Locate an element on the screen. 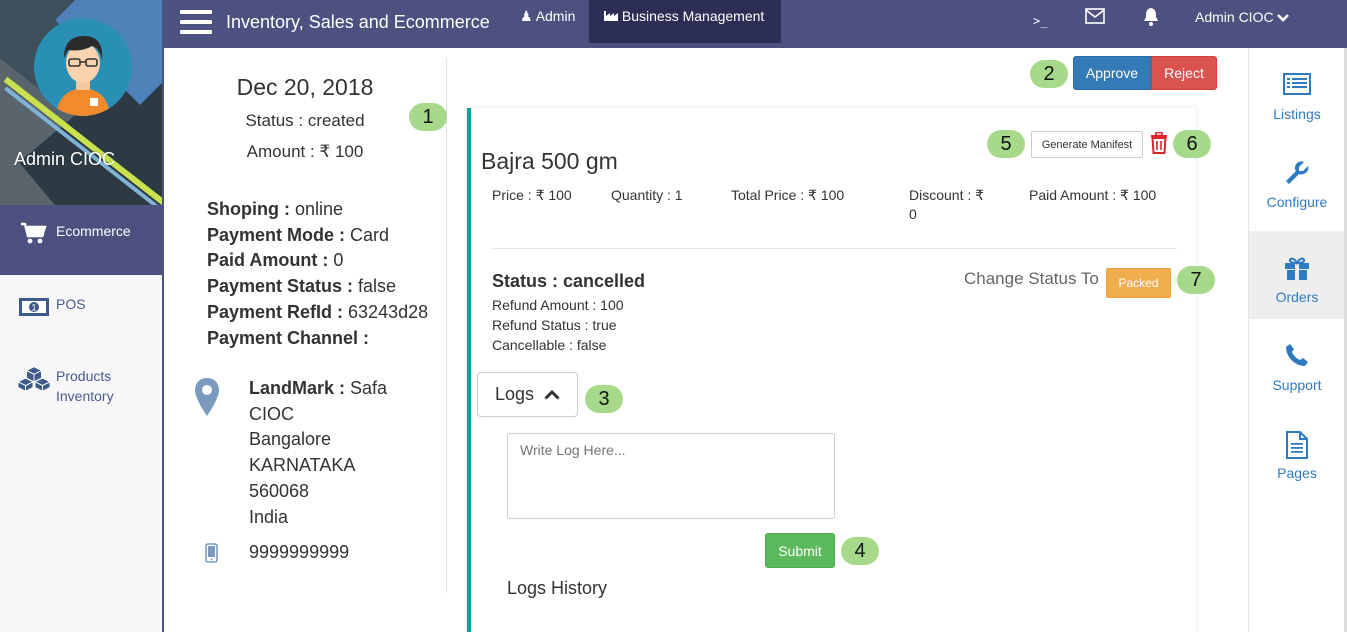 The width and height of the screenshot is (1347, 632). phone-number: 9999999999 is located at coordinates (299, 552).